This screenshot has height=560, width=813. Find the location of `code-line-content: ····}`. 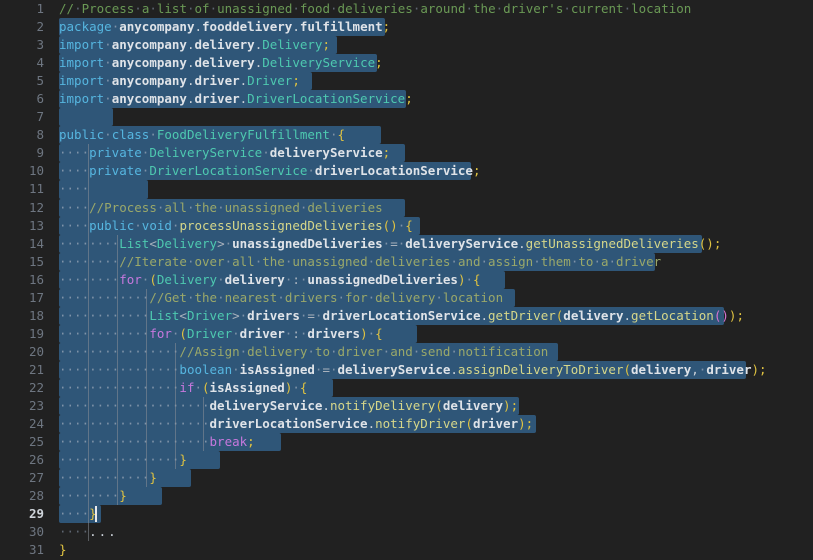

code-line-content: ····} is located at coordinates (430, 514).